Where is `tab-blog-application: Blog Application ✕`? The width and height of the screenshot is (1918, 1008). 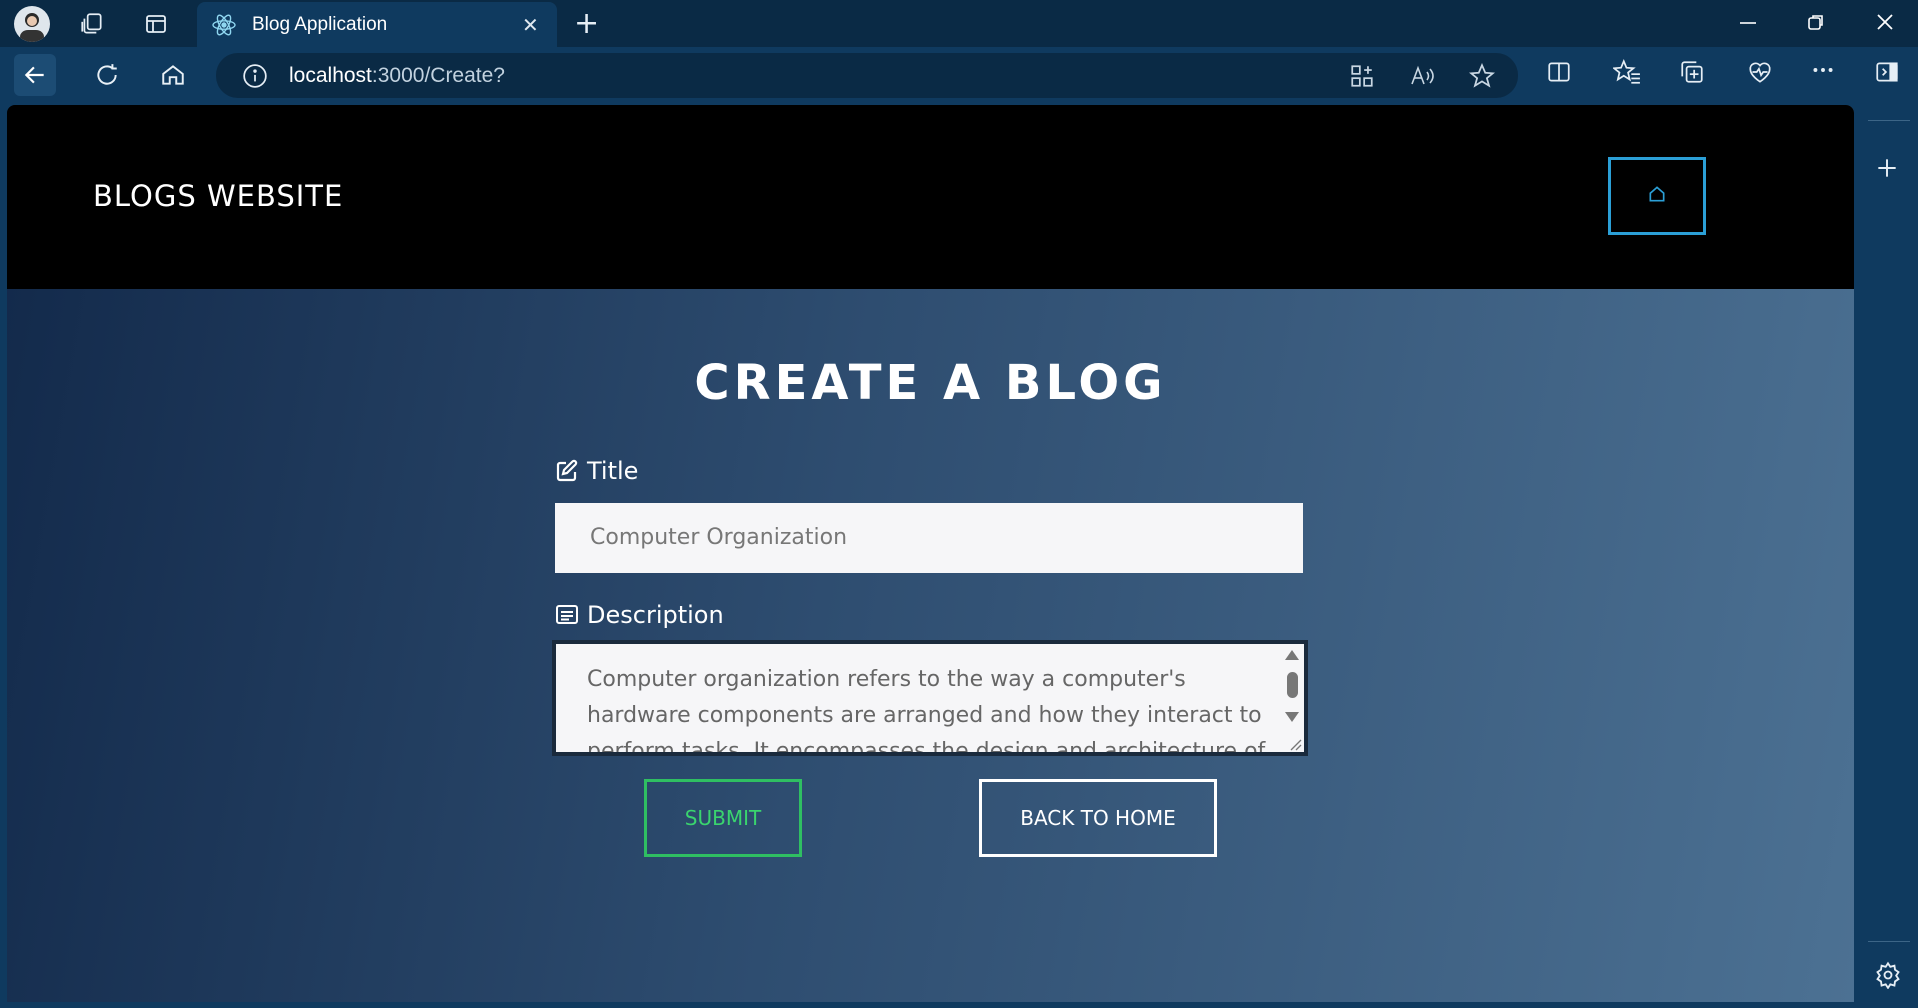 tab-blog-application: Blog Application ✕ is located at coordinates (377, 24).